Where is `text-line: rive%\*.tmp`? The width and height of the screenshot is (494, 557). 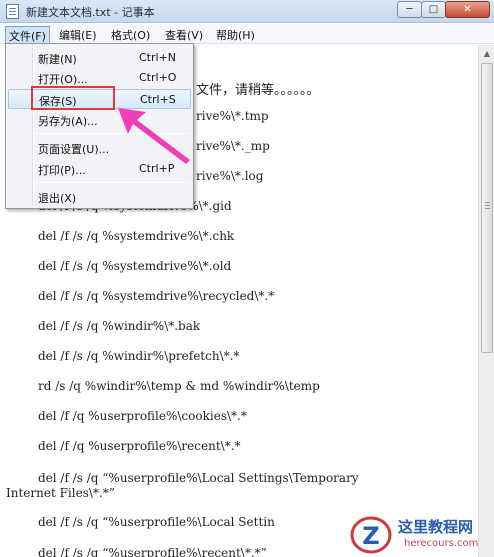 text-line: rive%\*.tmp is located at coordinates (232, 116).